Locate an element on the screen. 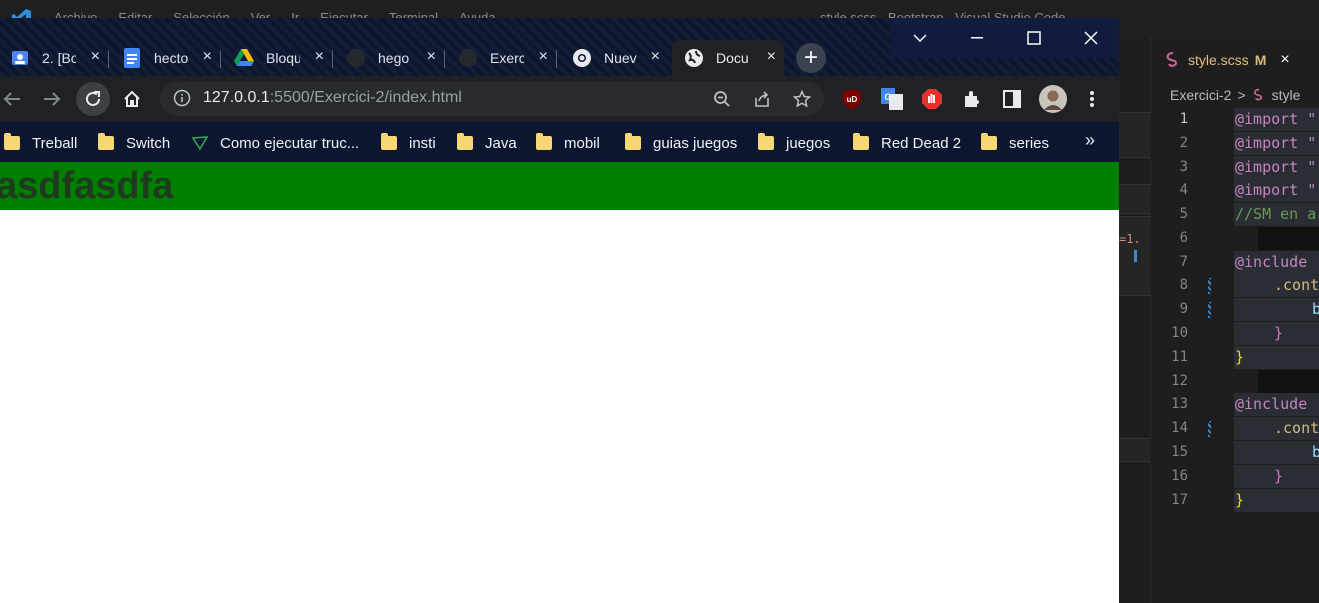 The height and width of the screenshot is (603, 1319). side-panel-icon is located at coordinates (1012, 99).